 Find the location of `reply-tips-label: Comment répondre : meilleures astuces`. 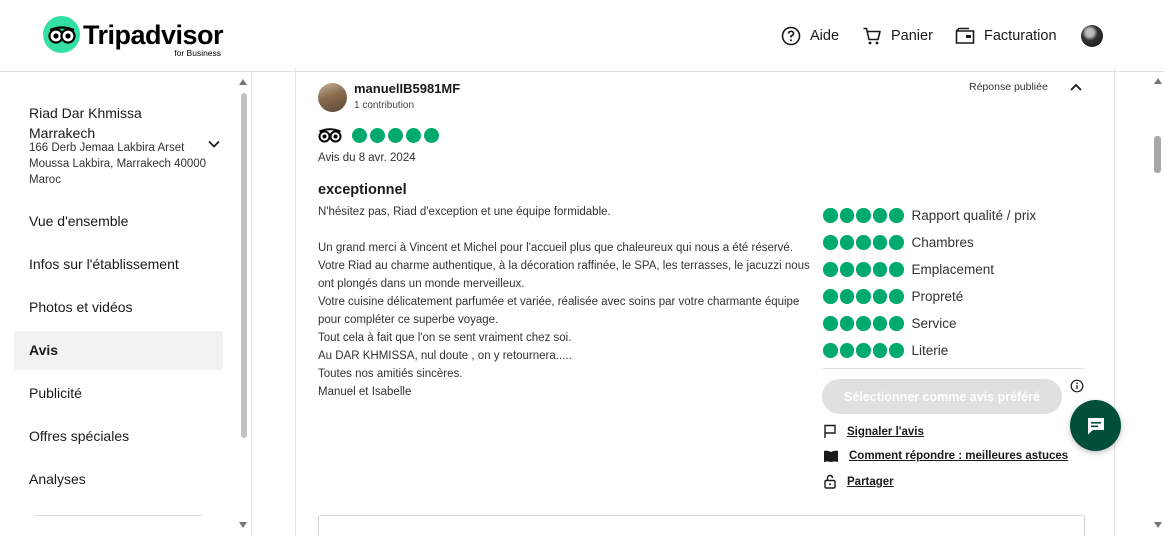

reply-tips-label: Comment répondre : meilleures astuces is located at coordinates (959, 456).